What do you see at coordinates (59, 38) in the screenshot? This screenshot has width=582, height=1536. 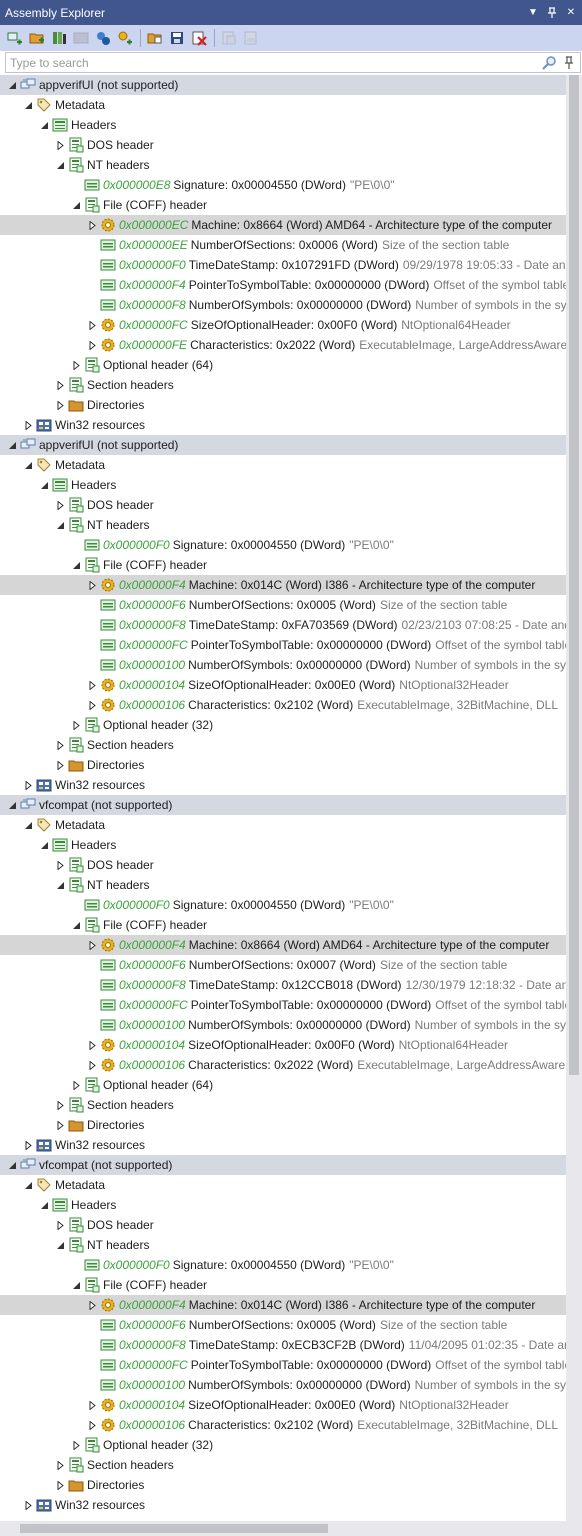 I see `open-gac-icon` at bounding box center [59, 38].